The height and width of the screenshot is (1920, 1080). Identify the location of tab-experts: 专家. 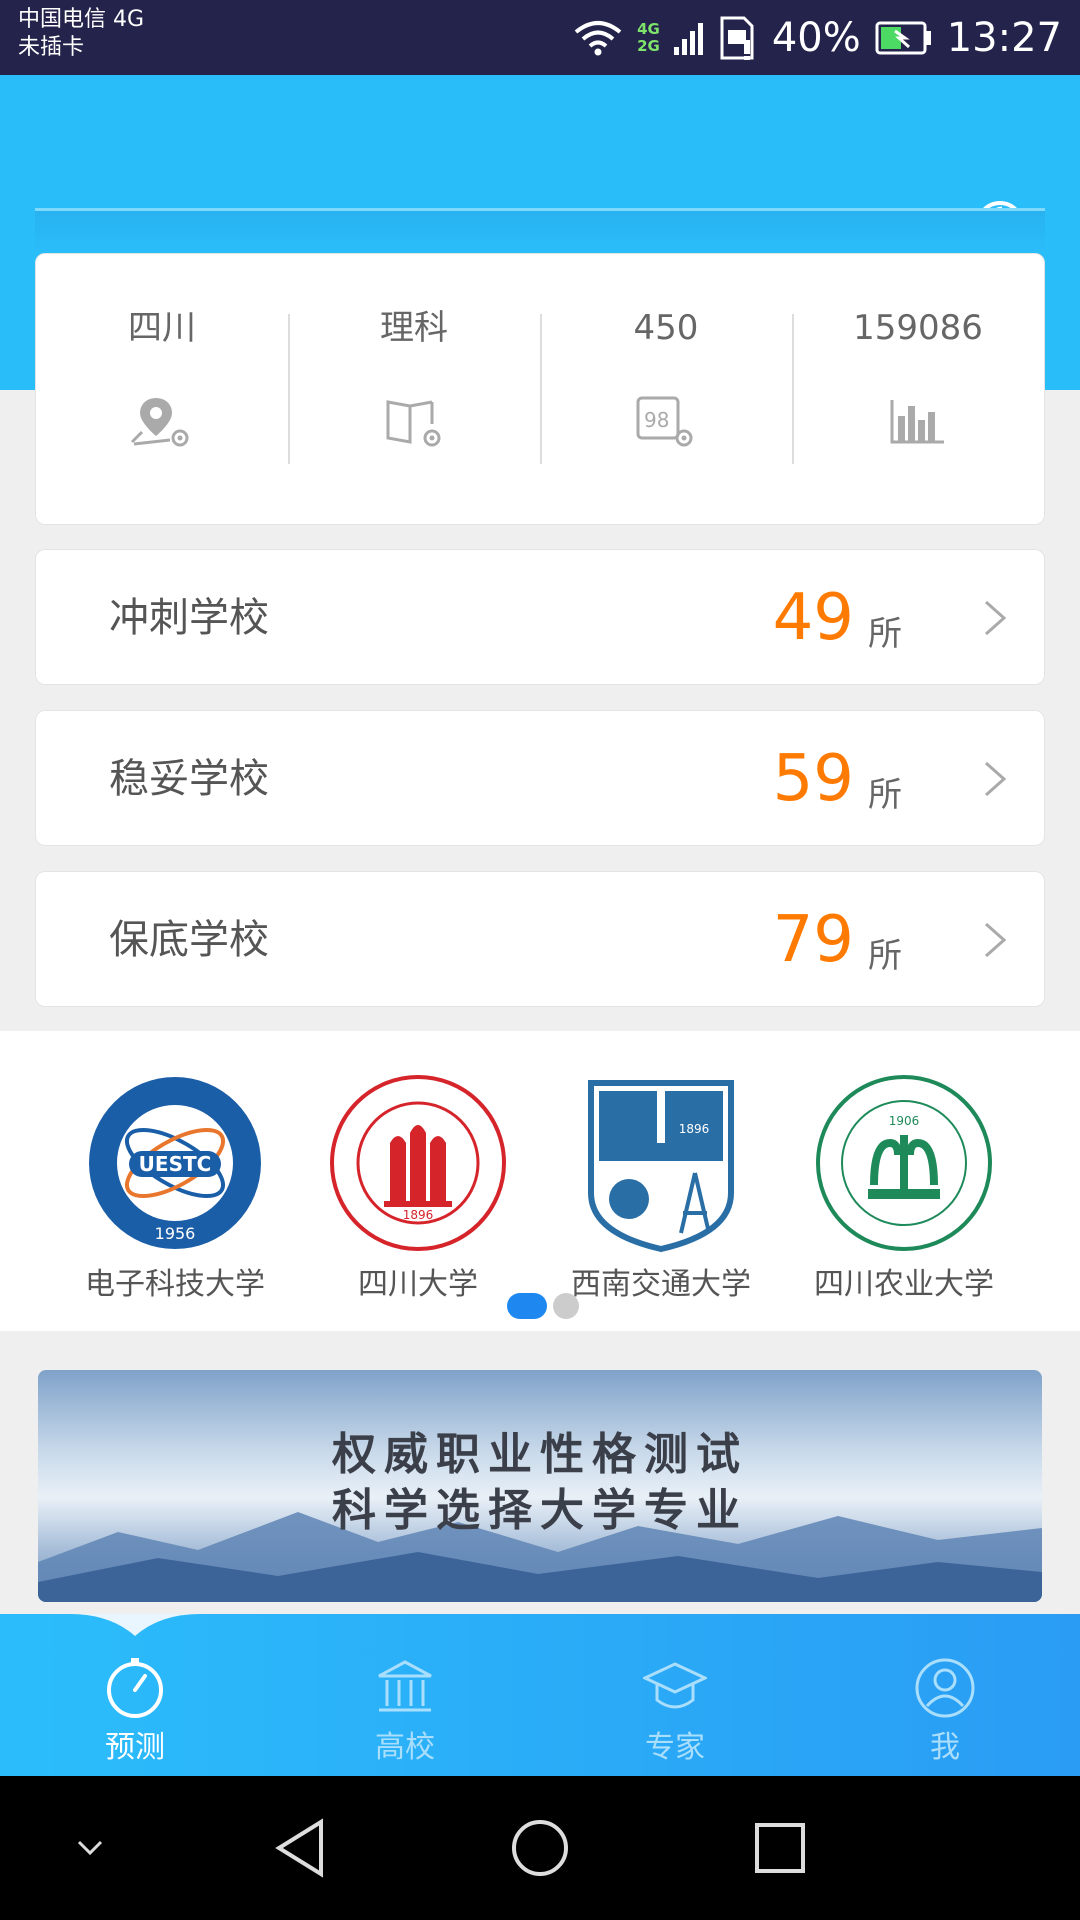
(675, 1695).